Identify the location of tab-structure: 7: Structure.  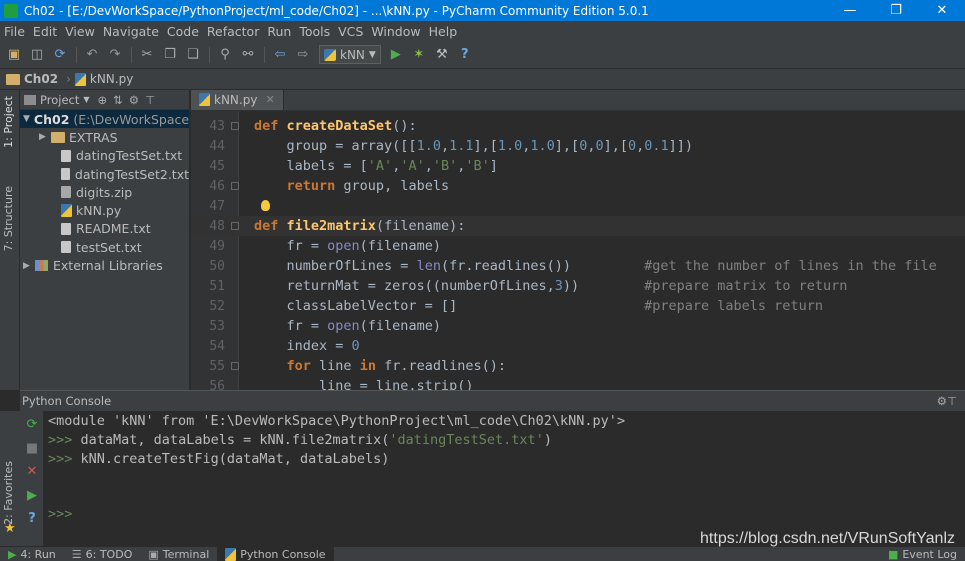
(8, 218).